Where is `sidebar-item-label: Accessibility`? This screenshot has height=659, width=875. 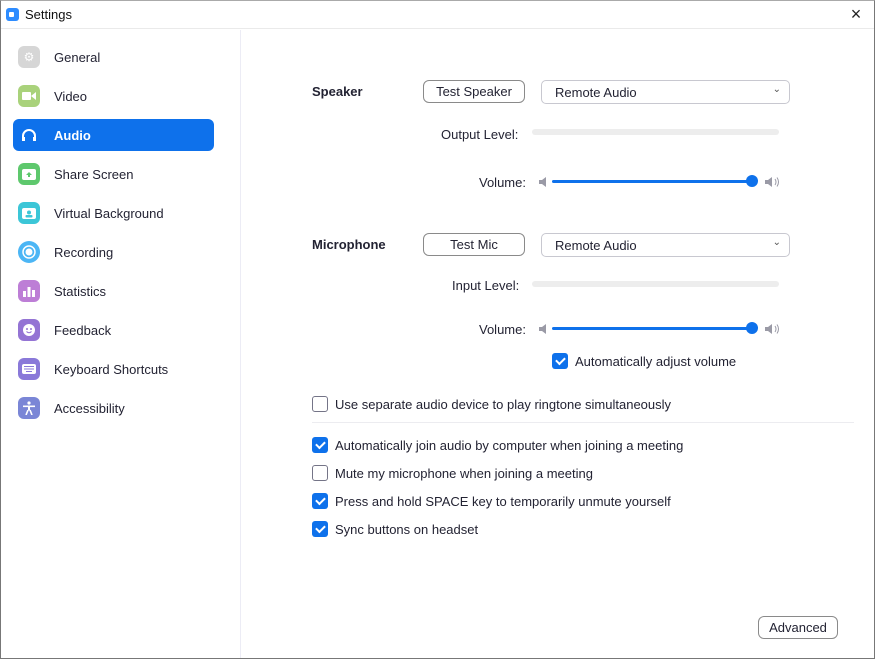 sidebar-item-label: Accessibility is located at coordinates (89, 408).